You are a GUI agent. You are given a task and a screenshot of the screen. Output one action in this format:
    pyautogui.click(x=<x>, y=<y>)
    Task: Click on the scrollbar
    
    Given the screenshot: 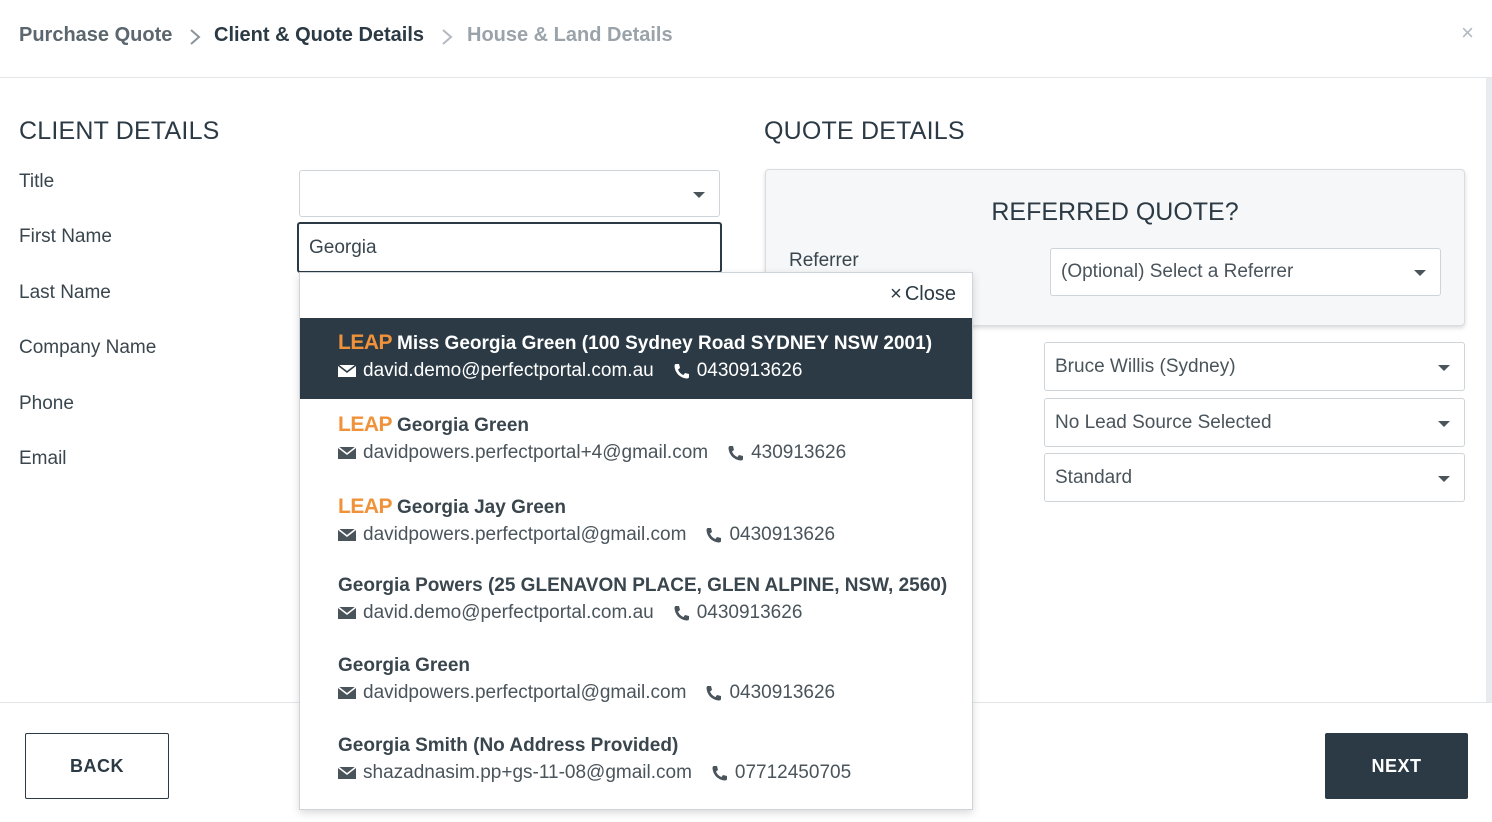 What is the action you would take?
    pyautogui.click(x=1489, y=390)
    